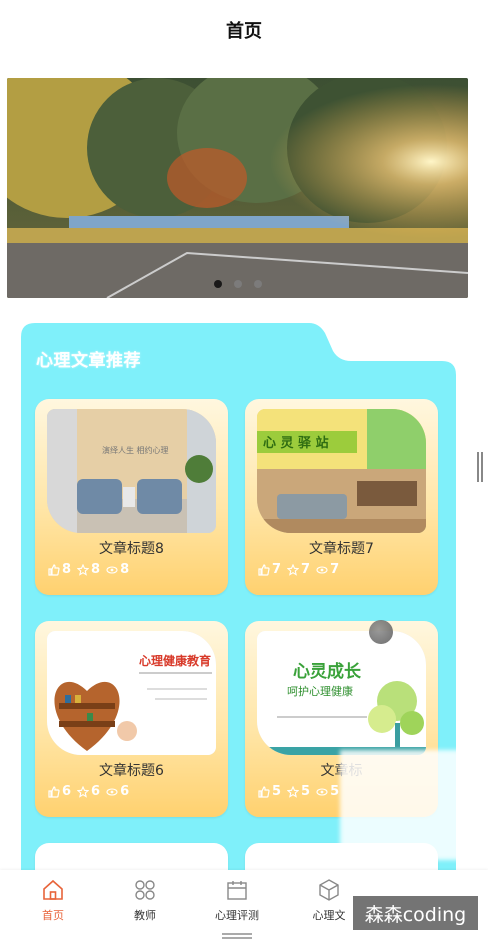 Image resolution: width=488 pixels, height=942 pixels. Describe the element at coordinates (296, 443) in the screenshot. I see `thumb-banner-text: 心 灵 驿 站` at that location.